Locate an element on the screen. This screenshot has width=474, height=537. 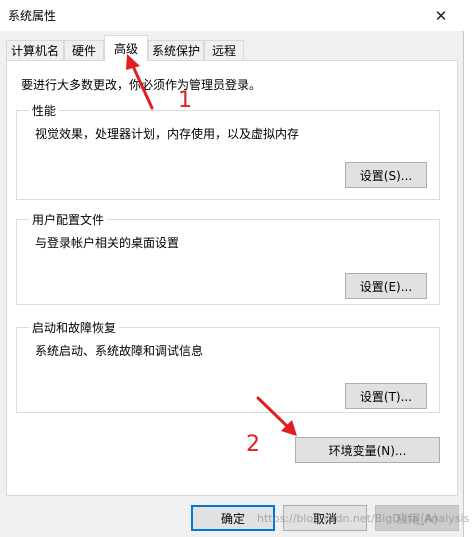
tab-remote: 远程 is located at coordinates (224, 50).